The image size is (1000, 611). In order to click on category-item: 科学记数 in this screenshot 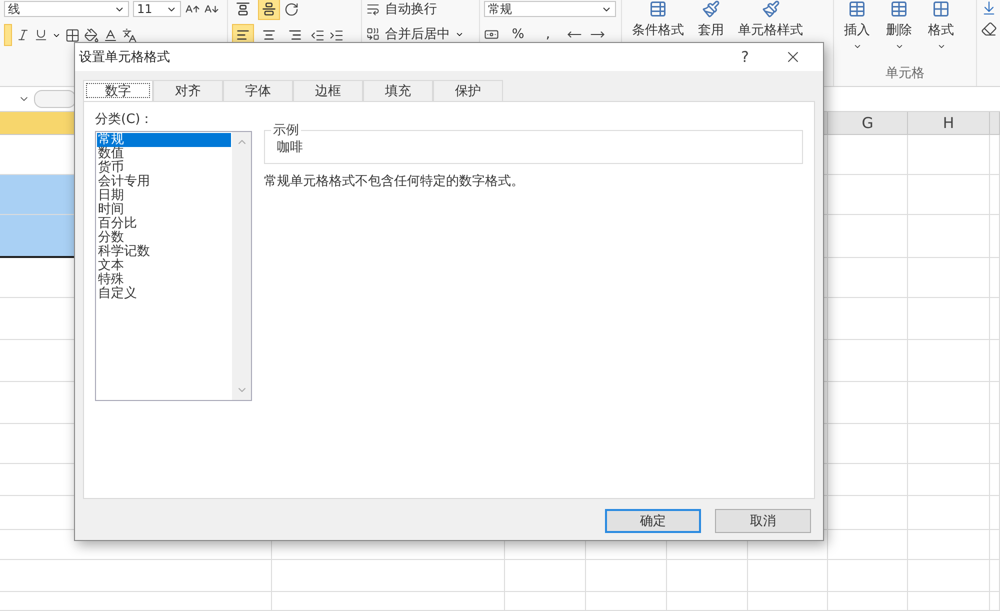, I will do `click(164, 252)`.